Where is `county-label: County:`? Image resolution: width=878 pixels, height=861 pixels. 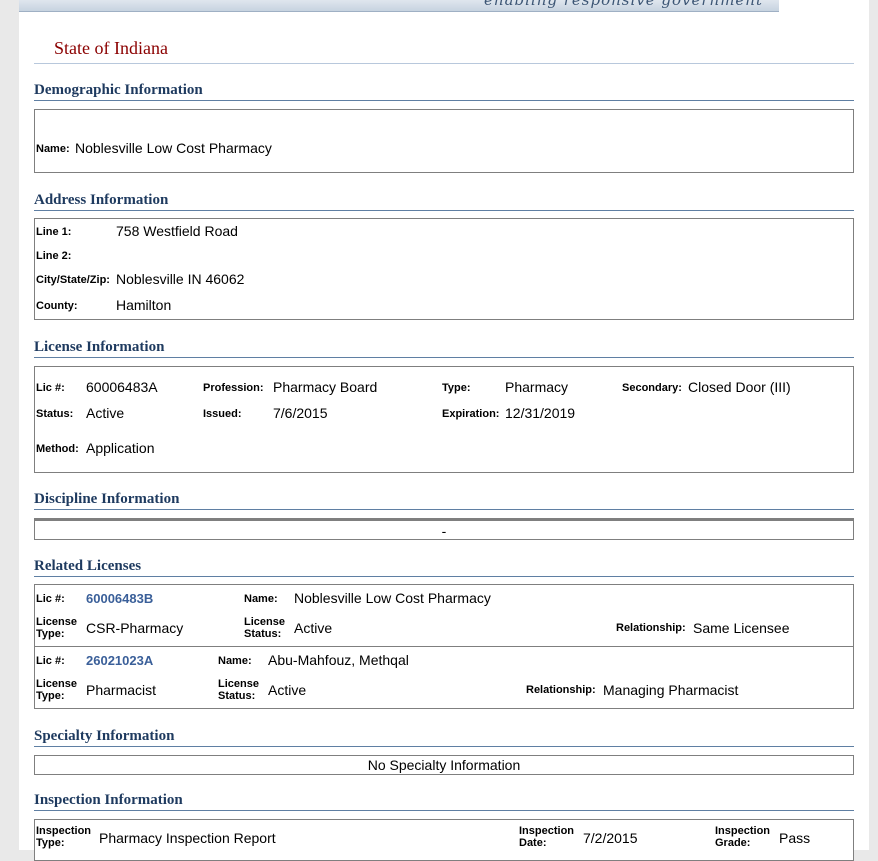 county-label: County: is located at coordinates (57, 306).